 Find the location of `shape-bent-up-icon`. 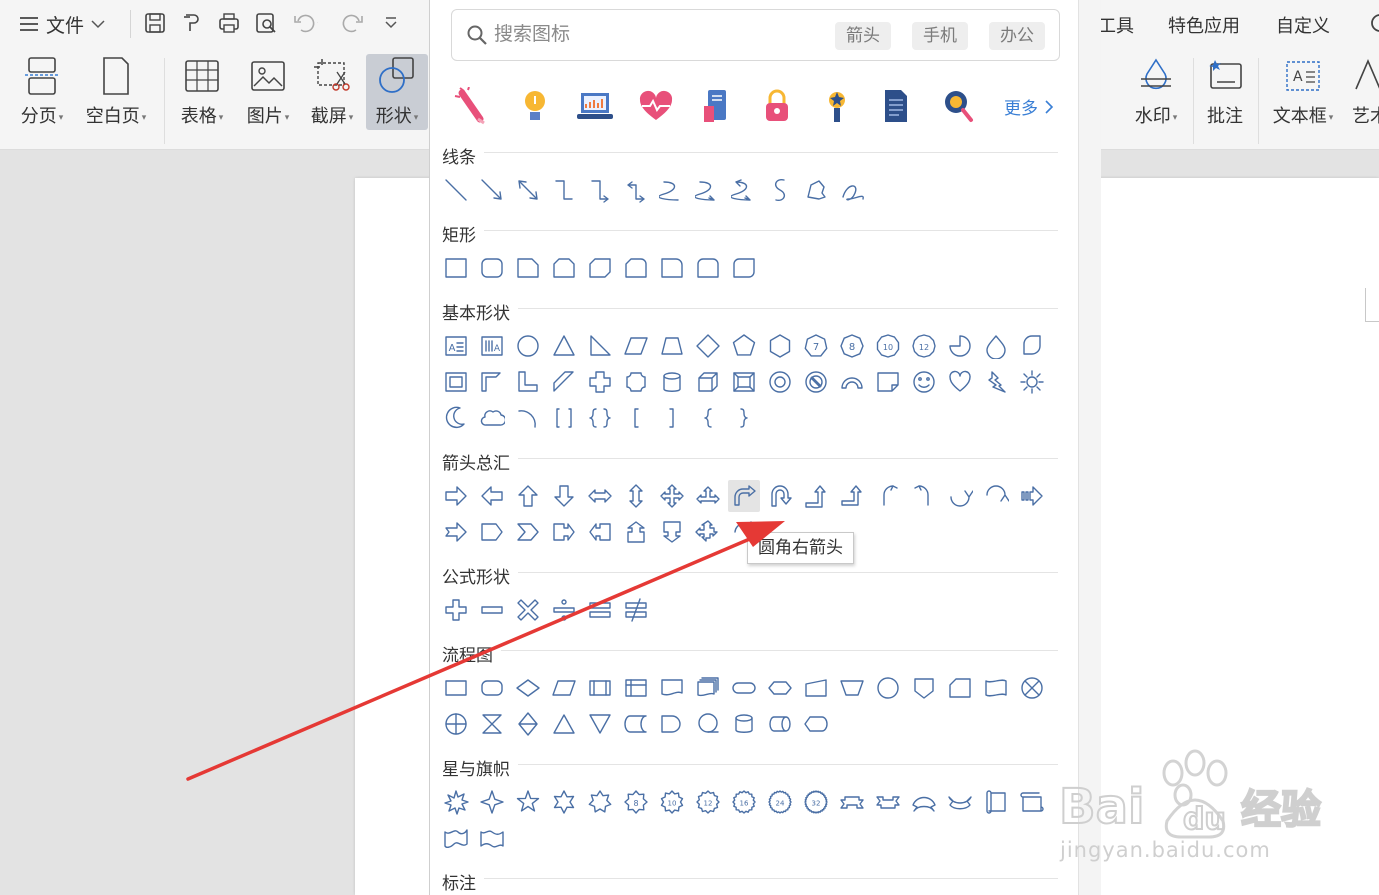

shape-bent-up-icon is located at coordinates (852, 496).